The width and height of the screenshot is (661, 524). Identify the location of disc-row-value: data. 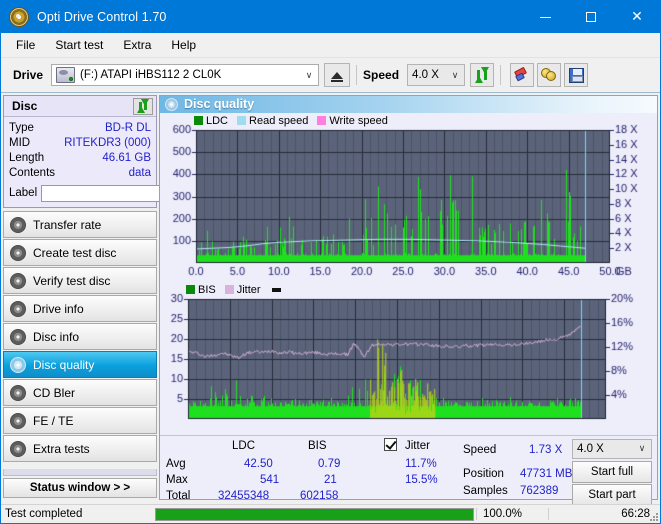
(139, 172).